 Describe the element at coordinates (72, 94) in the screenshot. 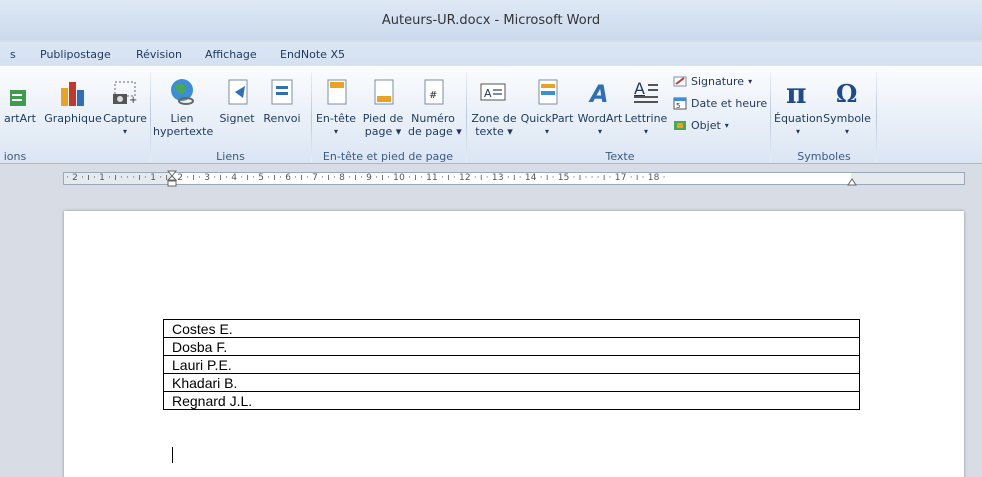

I see `chart-icon` at that location.